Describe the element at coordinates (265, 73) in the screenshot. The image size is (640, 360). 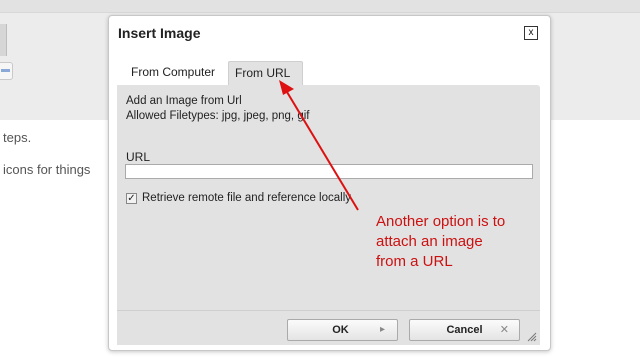
I see `tab-from-url: From URL` at that location.